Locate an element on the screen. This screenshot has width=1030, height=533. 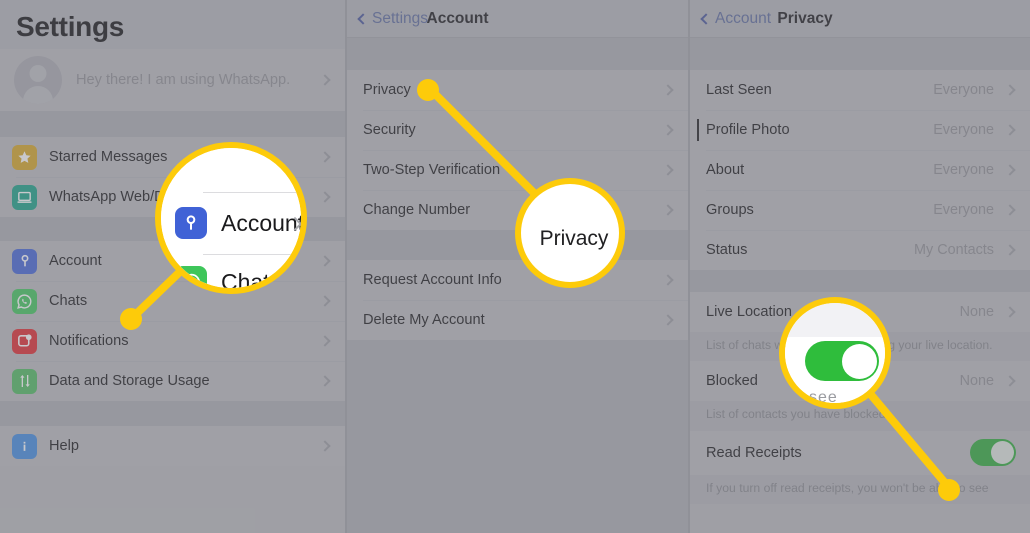
sidebar-item-label: Account is located at coordinates (75, 261).